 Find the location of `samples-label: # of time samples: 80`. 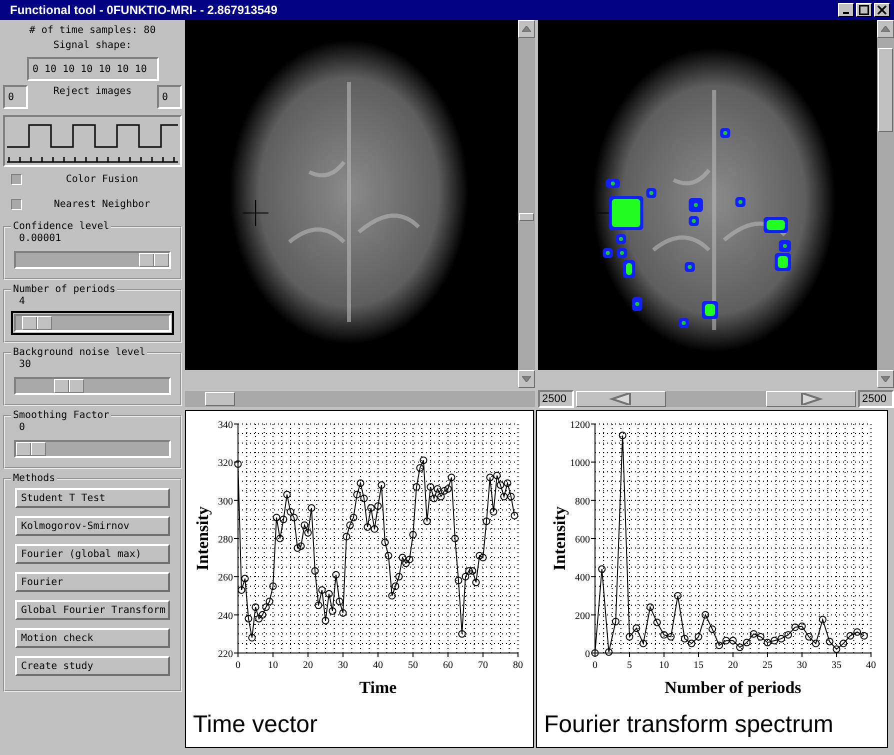

samples-label: # of time samples: 80 is located at coordinates (92, 31).